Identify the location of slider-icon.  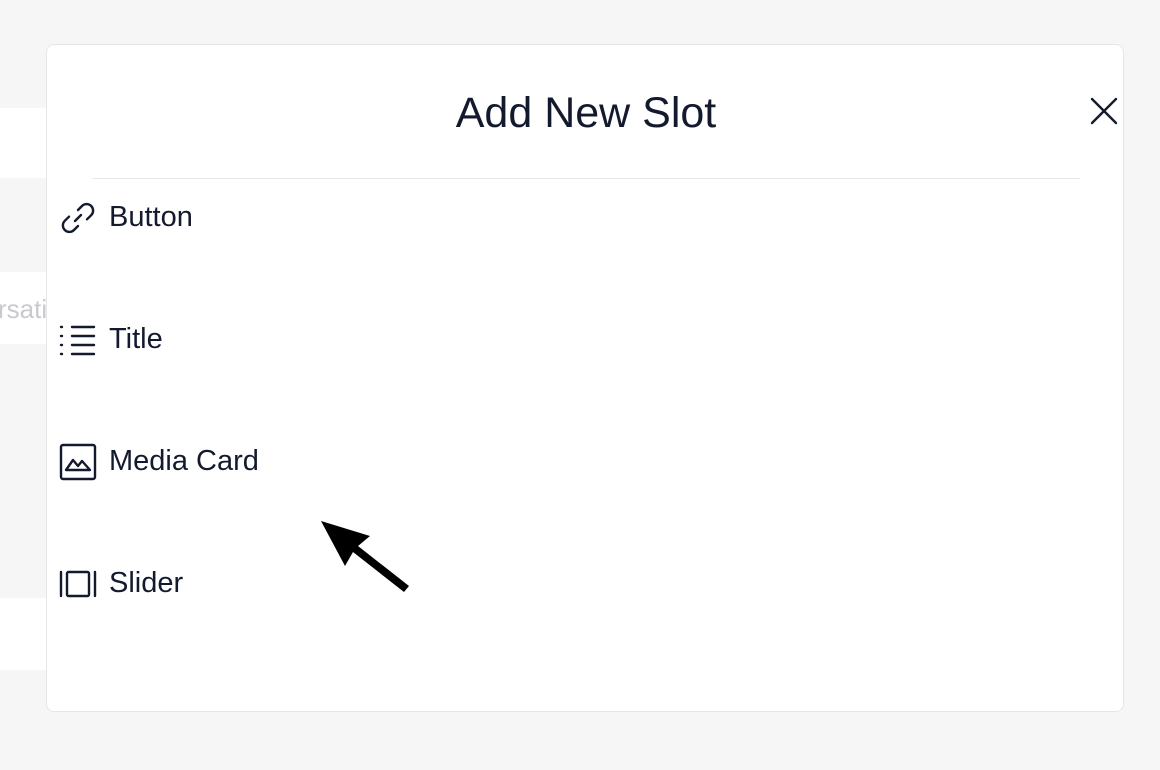
(78, 584).